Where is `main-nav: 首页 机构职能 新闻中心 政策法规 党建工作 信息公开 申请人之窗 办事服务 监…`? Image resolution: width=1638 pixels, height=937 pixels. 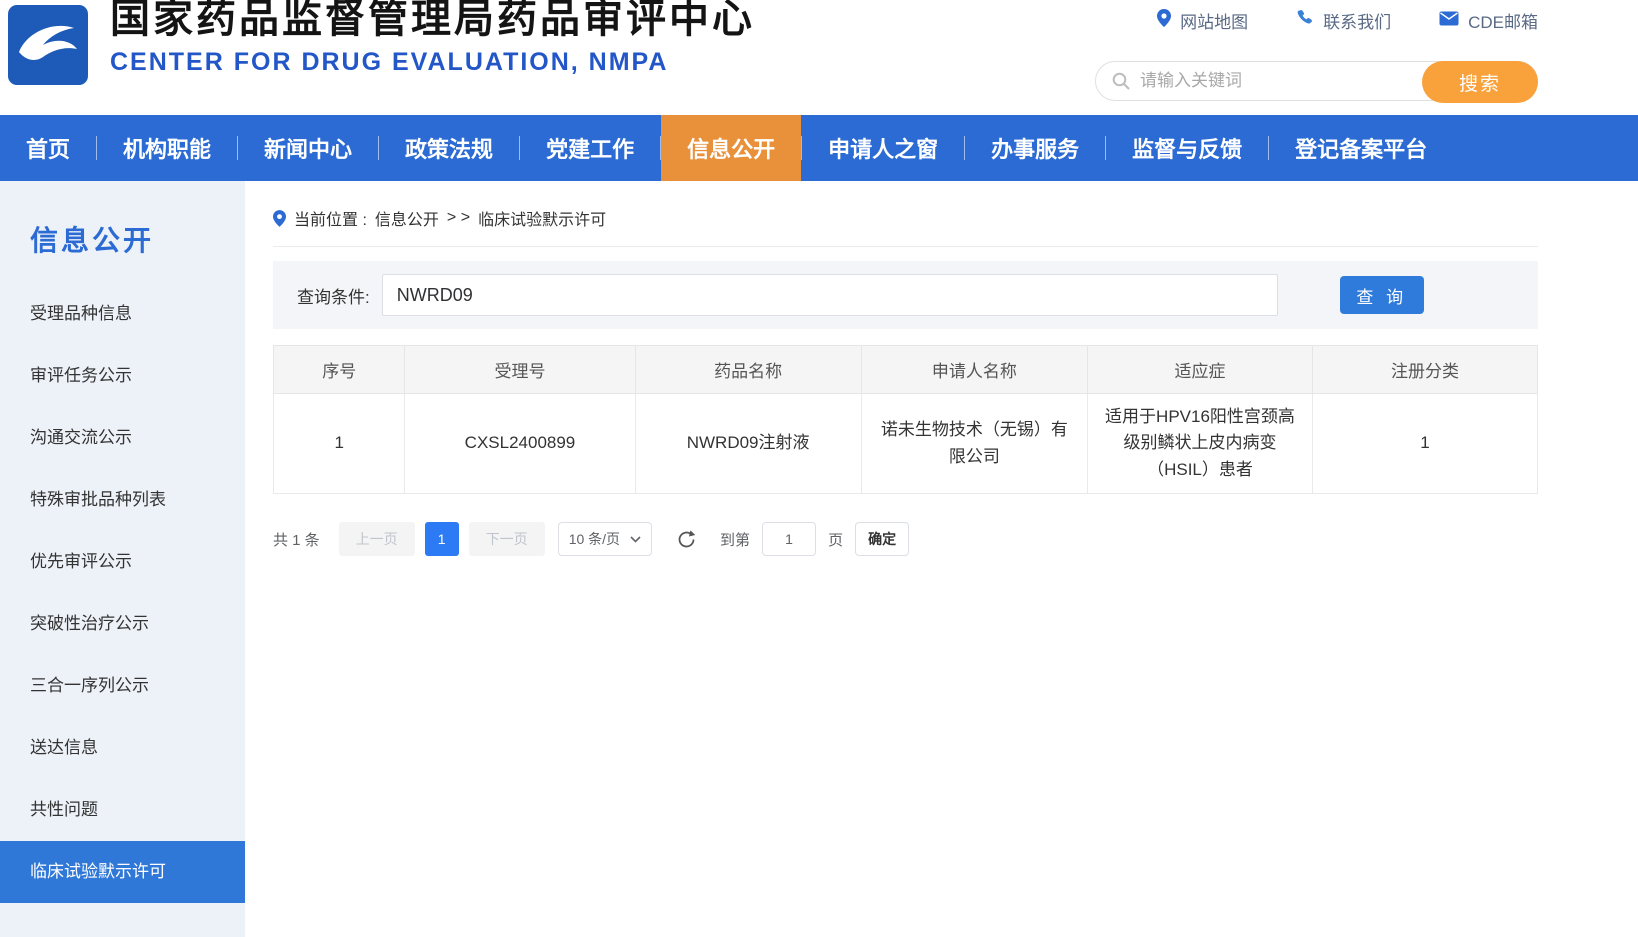
main-nav: 首页 机构职能 新闻中心 政策法规 党建工作 信息公开 申请人之窗 办事服务 监… is located at coordinates (819, 148).